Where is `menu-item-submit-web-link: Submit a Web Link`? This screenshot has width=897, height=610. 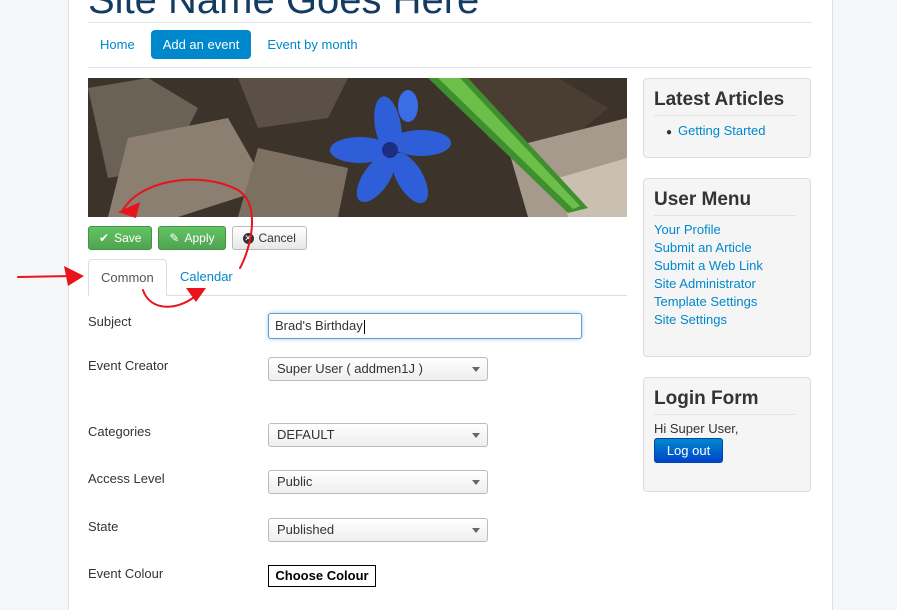 menu-item-submit-web-link: Submit a Web Link is located at coordinates (708, 265).